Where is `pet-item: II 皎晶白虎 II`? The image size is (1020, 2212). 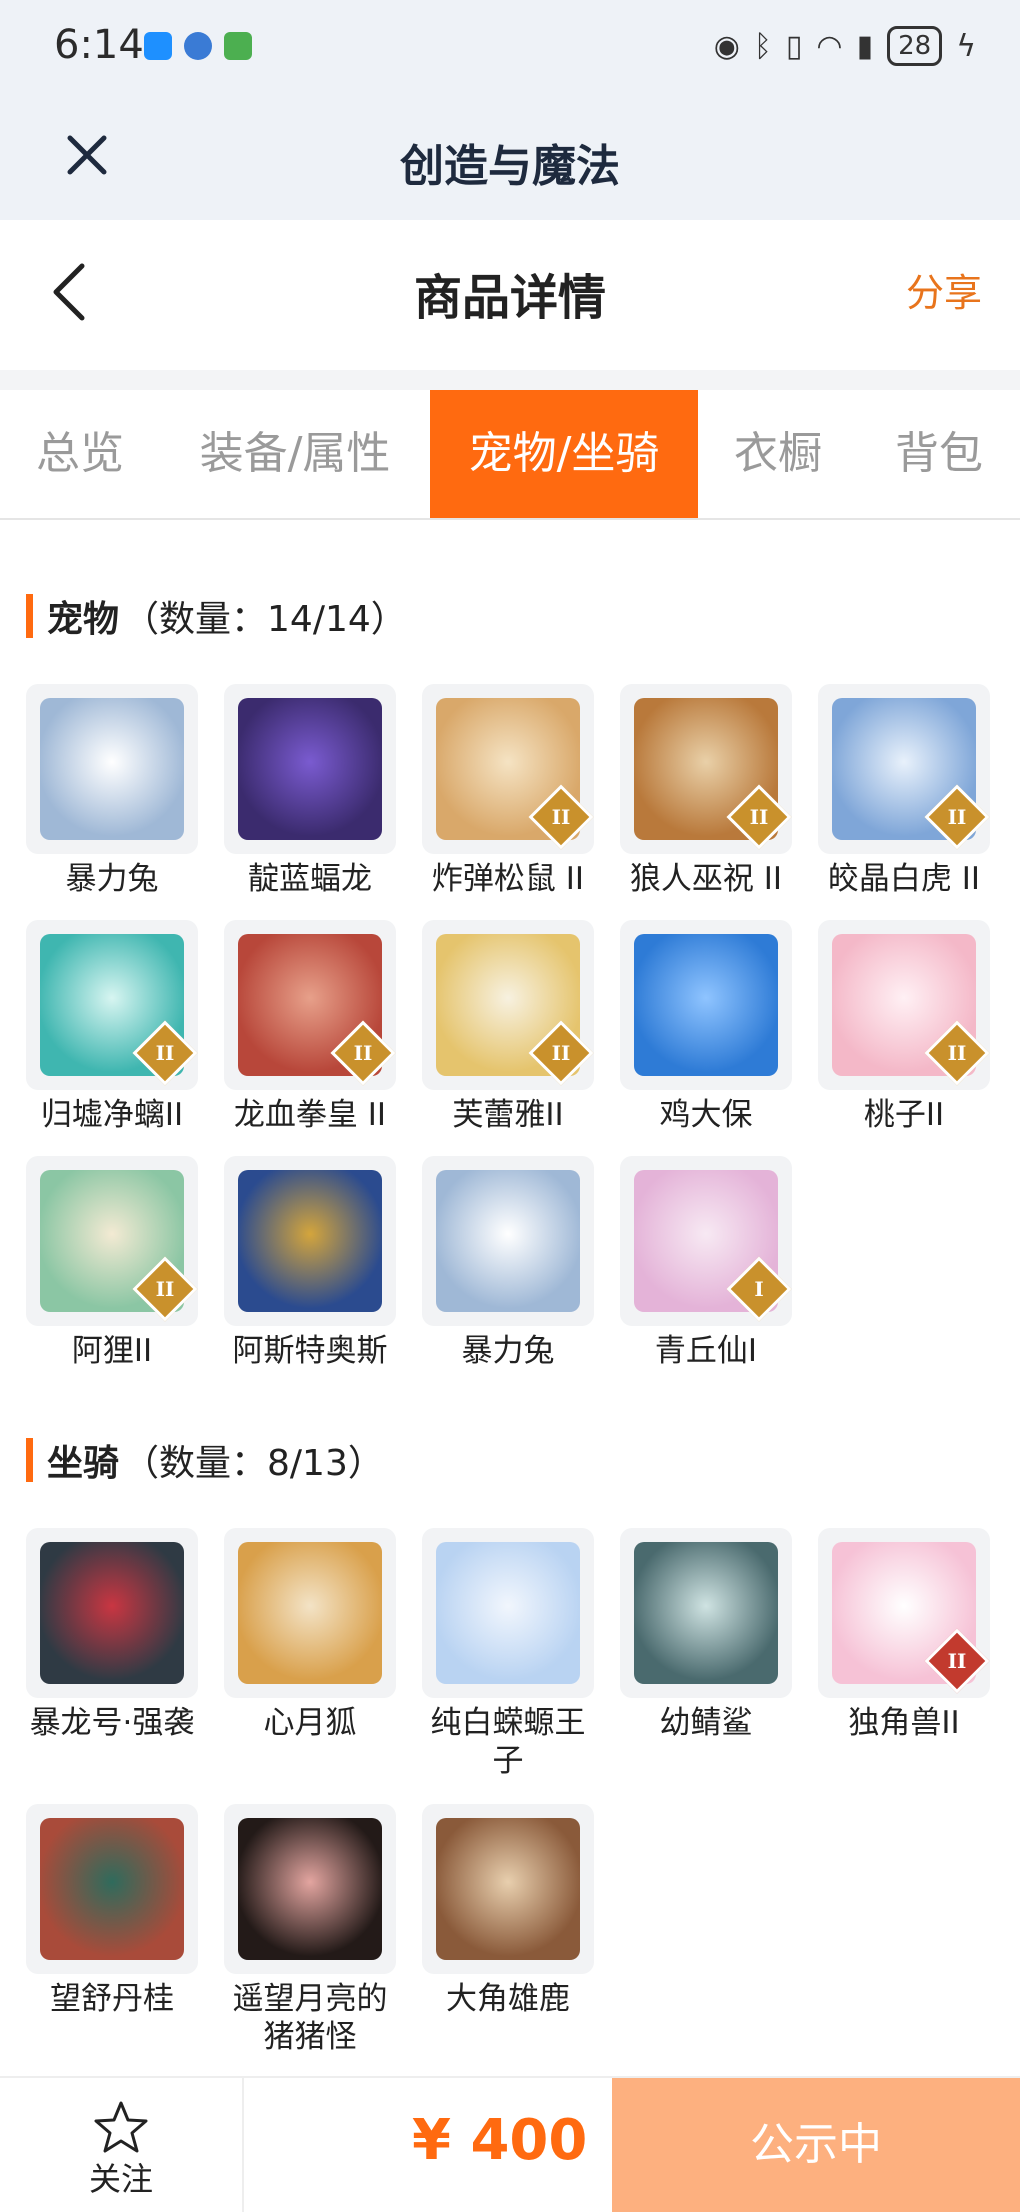
pet-item: II 皎晶白虎 II is located at coordinates (904, 791).